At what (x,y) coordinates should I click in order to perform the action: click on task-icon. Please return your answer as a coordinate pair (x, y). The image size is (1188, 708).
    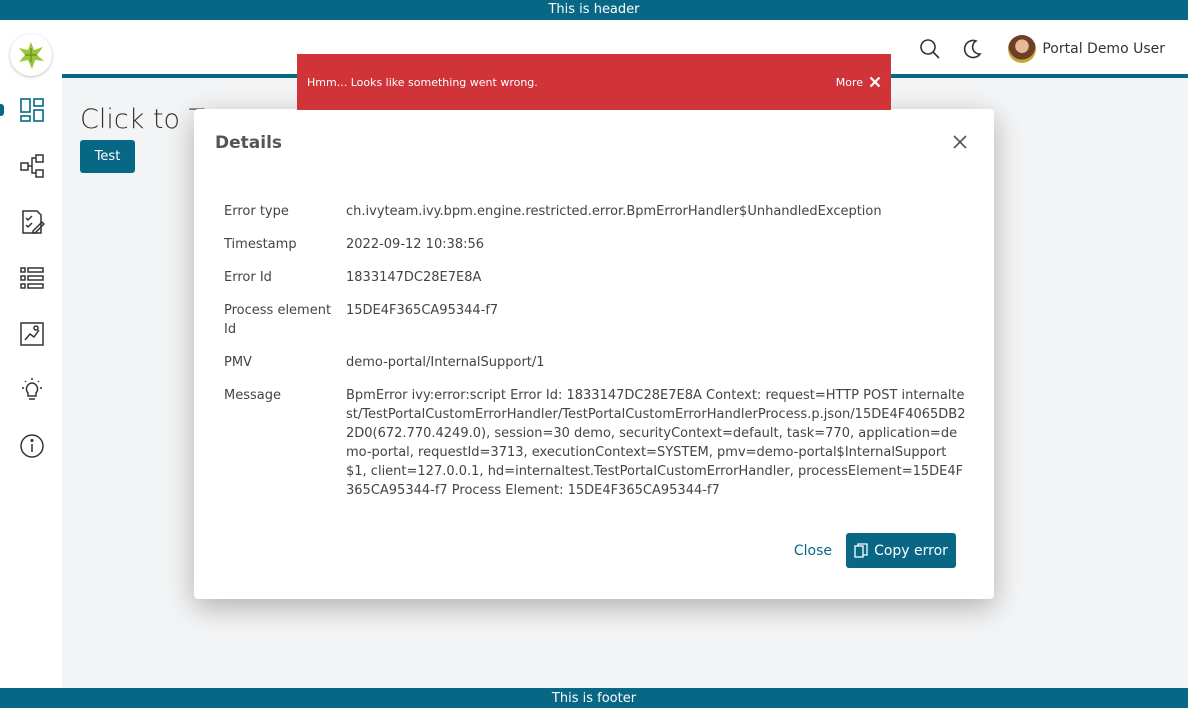
    Looking at the image, I should click on (33, 222).